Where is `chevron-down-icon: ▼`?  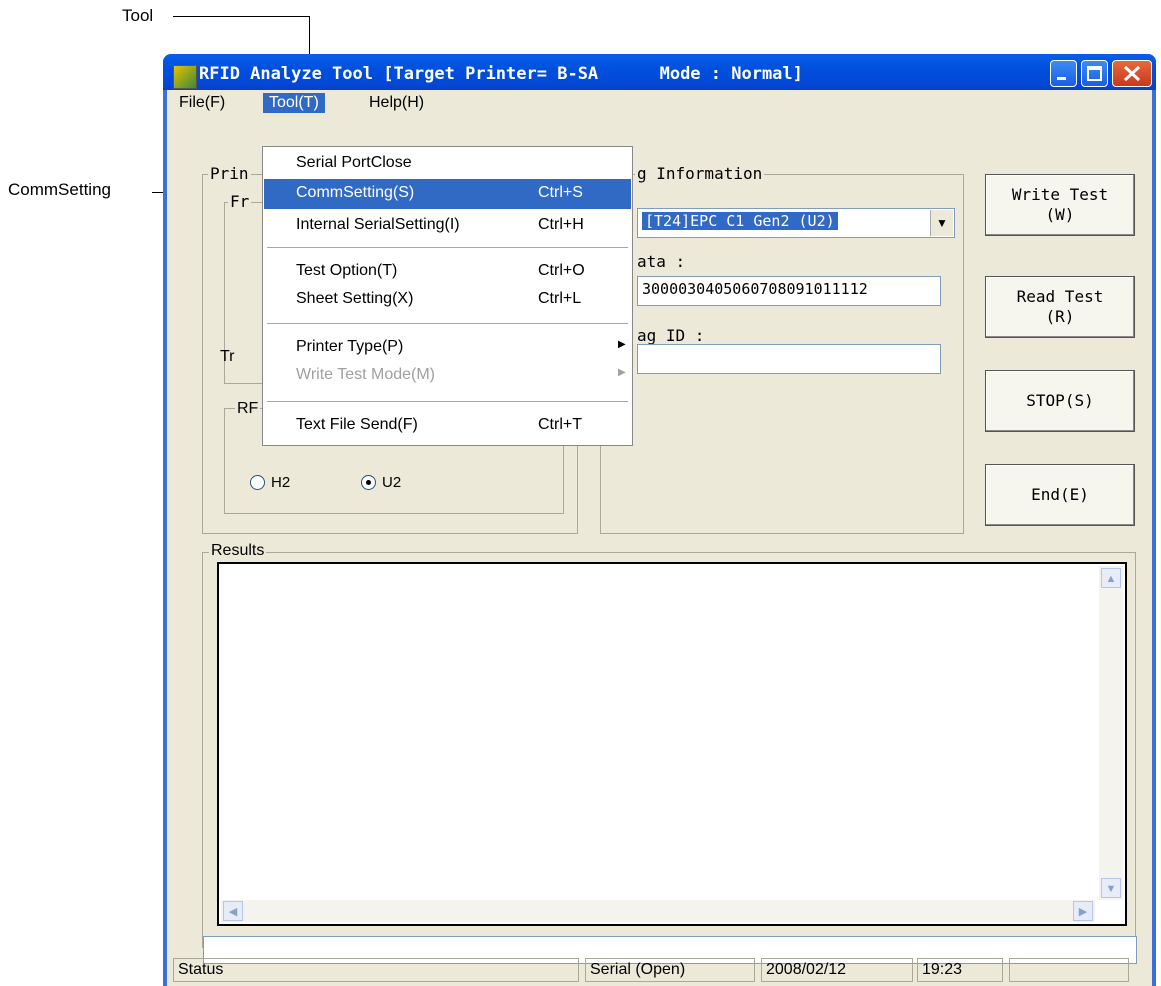
chevron-down-icon: ▼ is located at coordinates (941, 223).